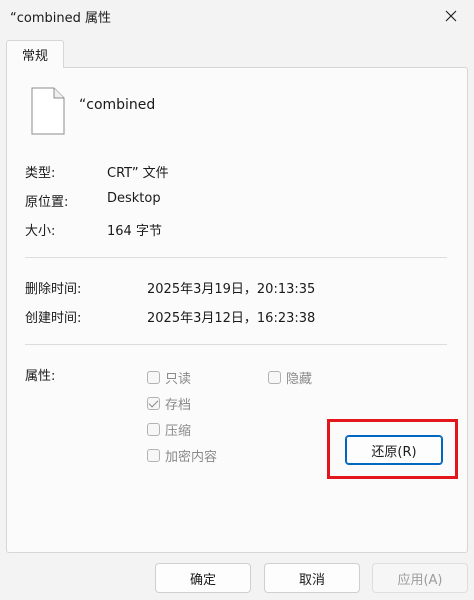  Describe the element at coordinates (138, 173) in the screenshot. I see `type-value: CRT” 文件` at that location.